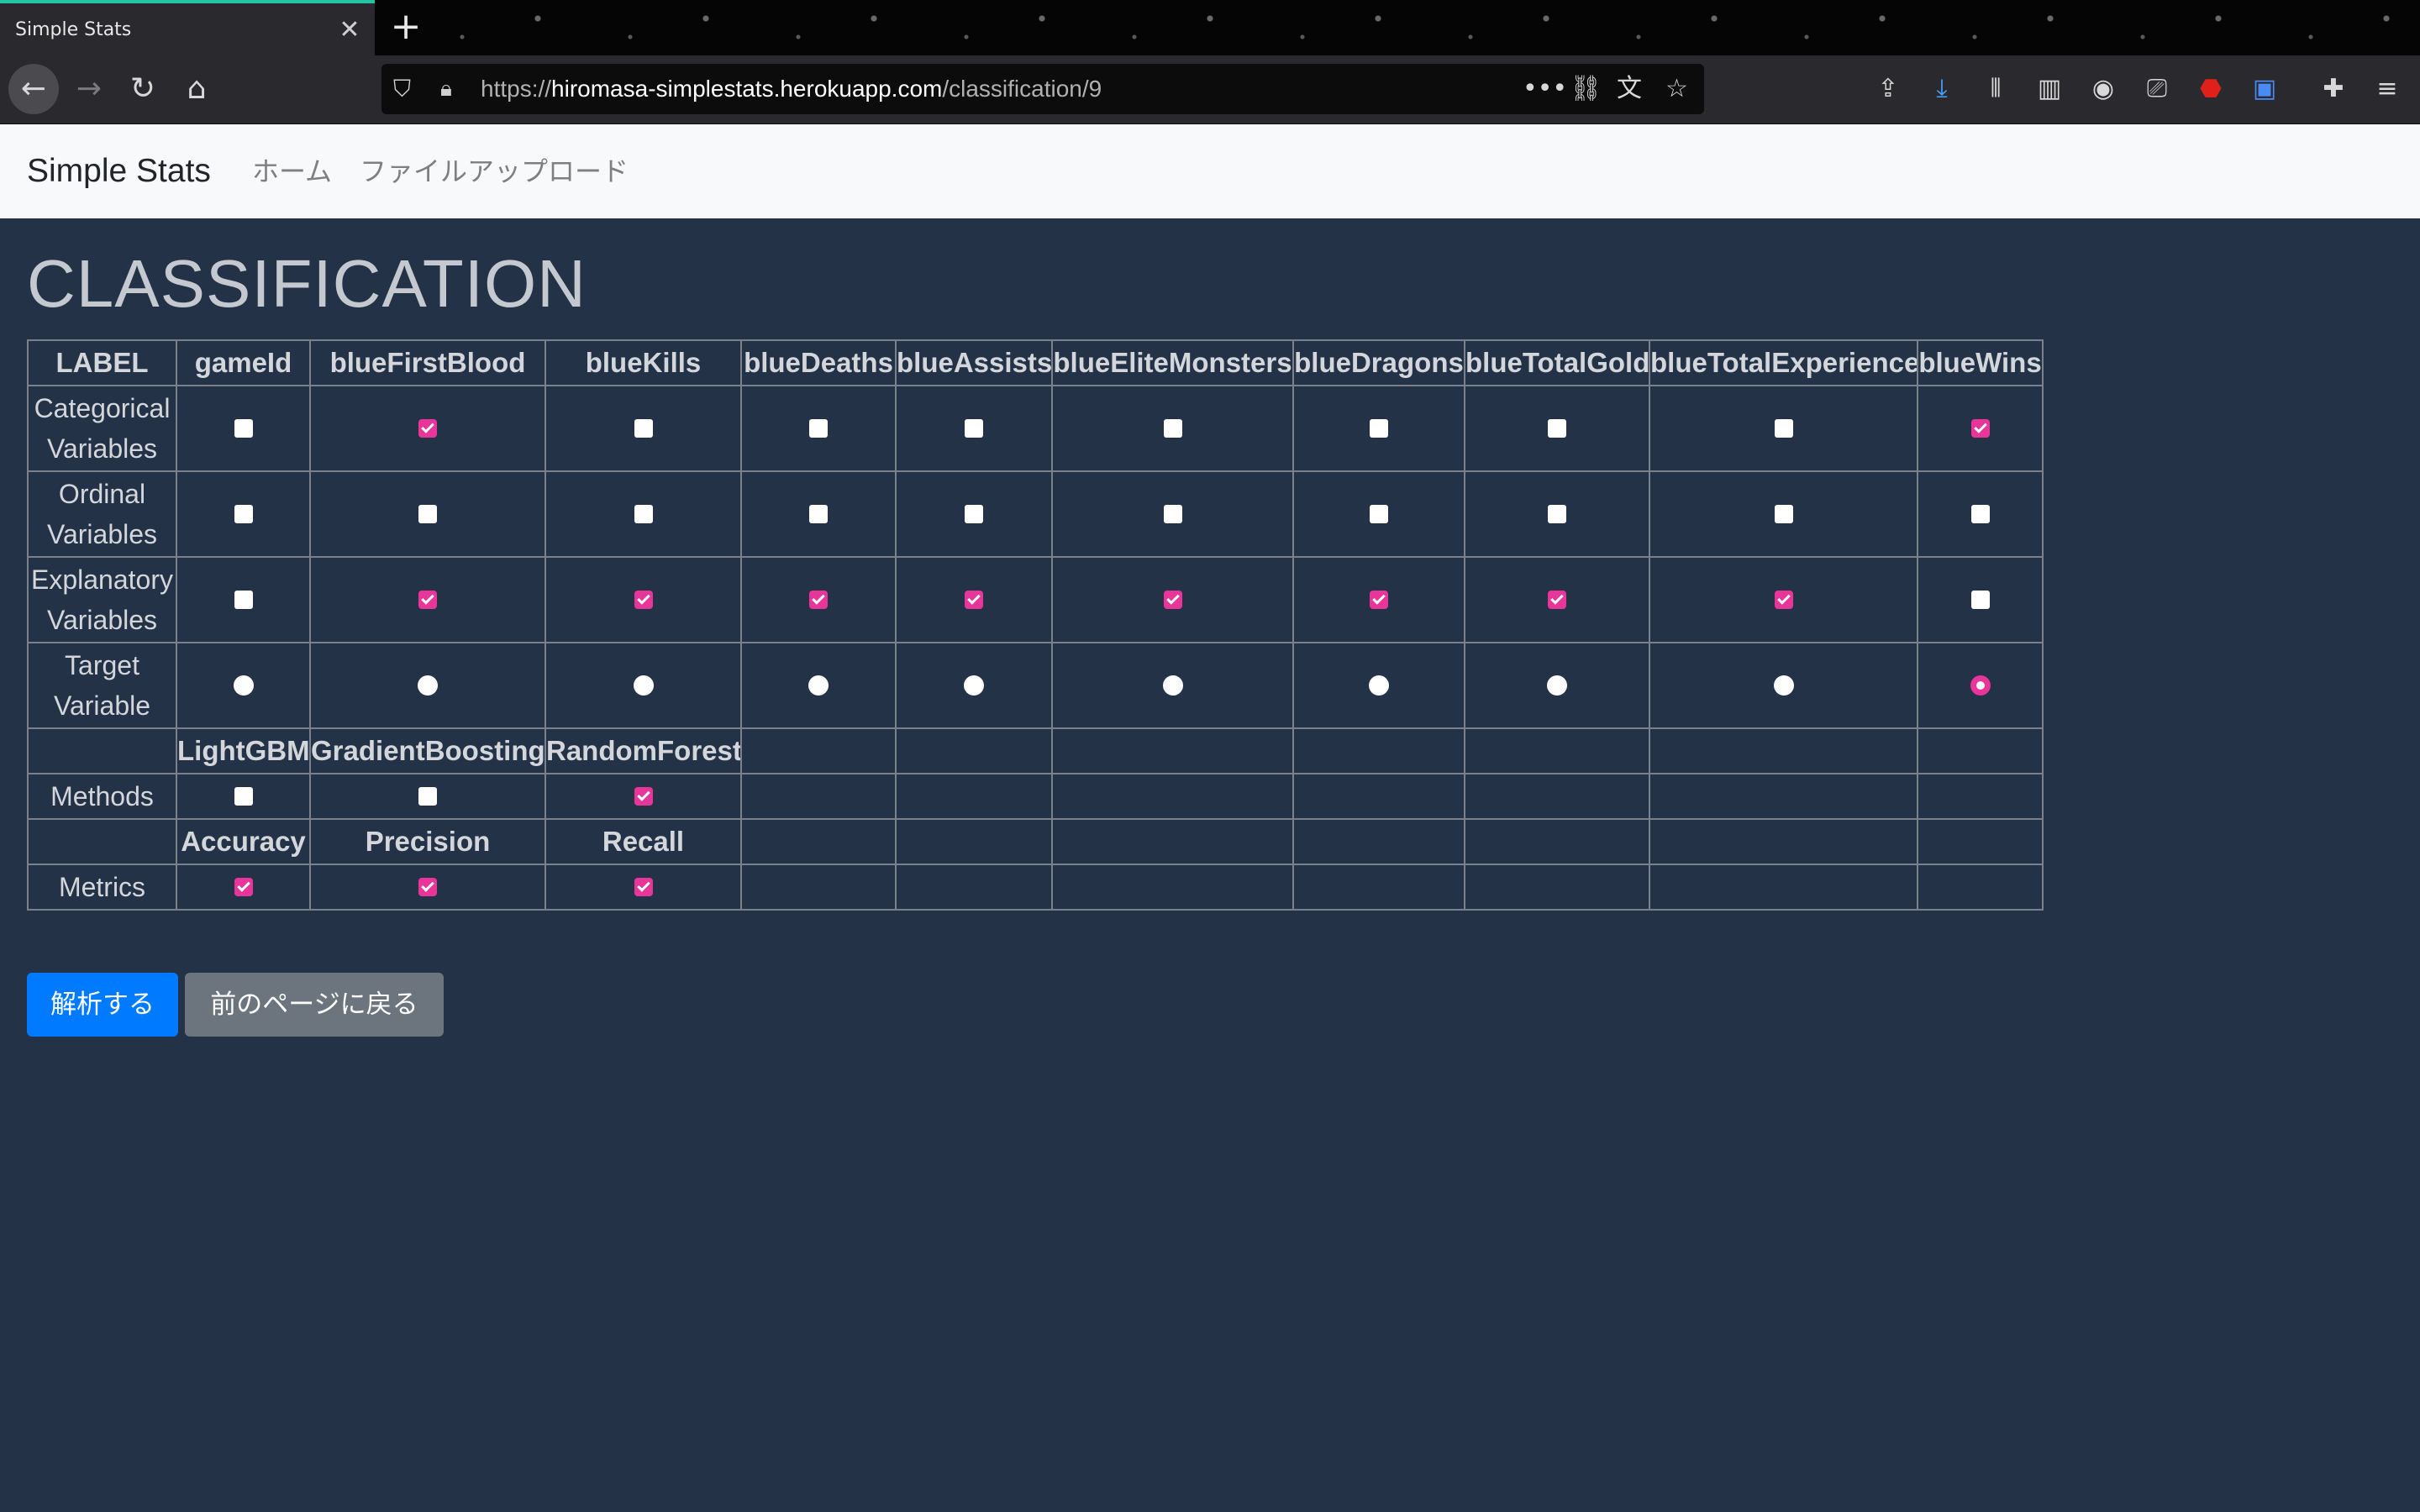  Describe the element at coordinates (102, 665) in the screenshot. I see `row-label-line: Target` at that location.